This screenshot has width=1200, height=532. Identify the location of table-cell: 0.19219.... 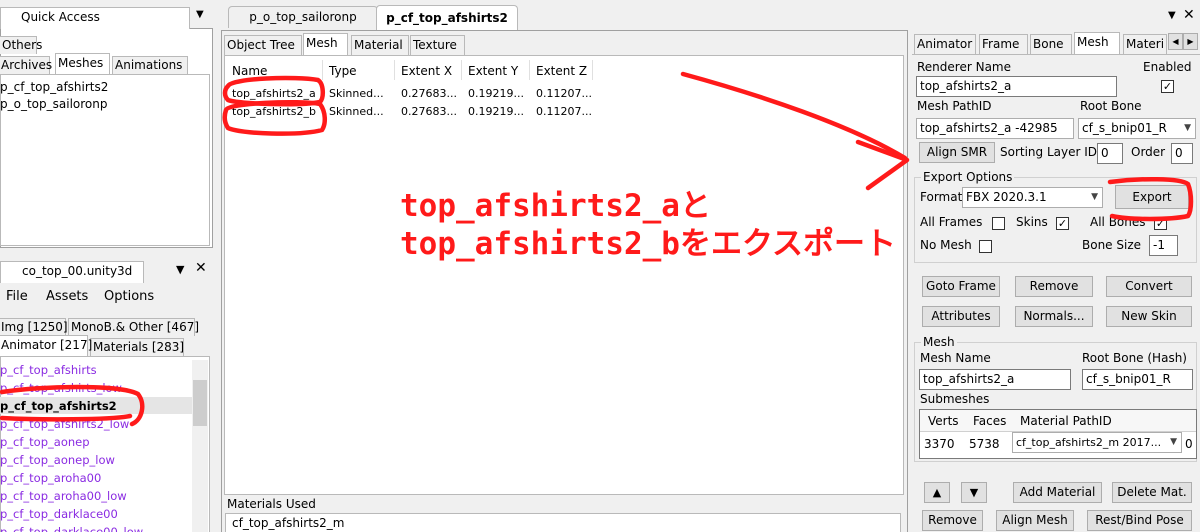
(496, 93).